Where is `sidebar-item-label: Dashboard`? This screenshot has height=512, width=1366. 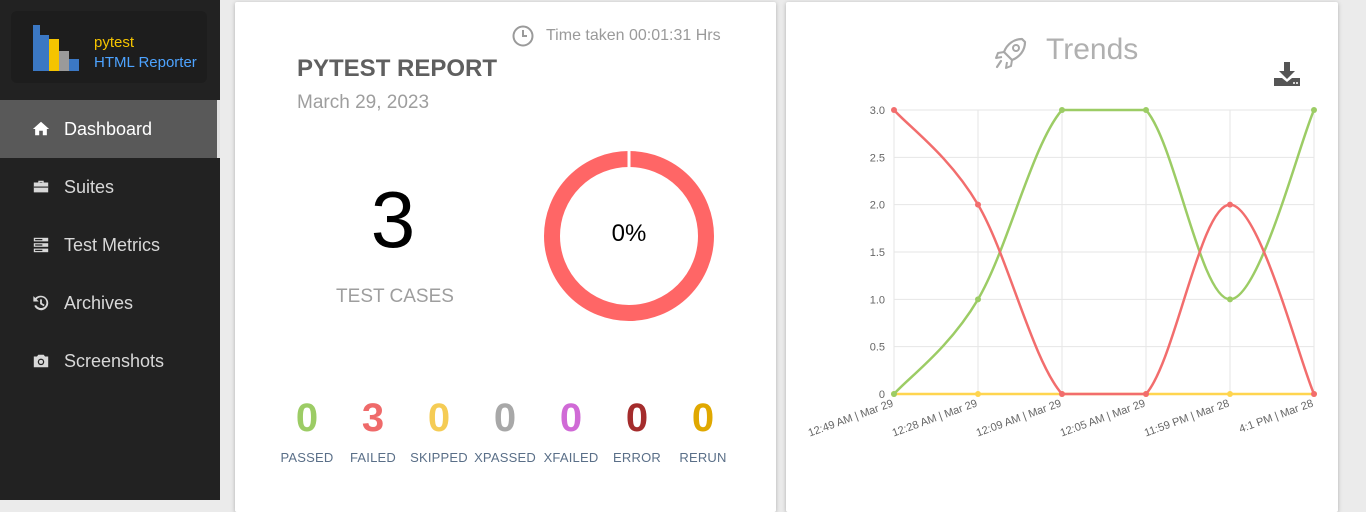 sidebar-item-label: Dashboard is located at coordinates (108, 128).